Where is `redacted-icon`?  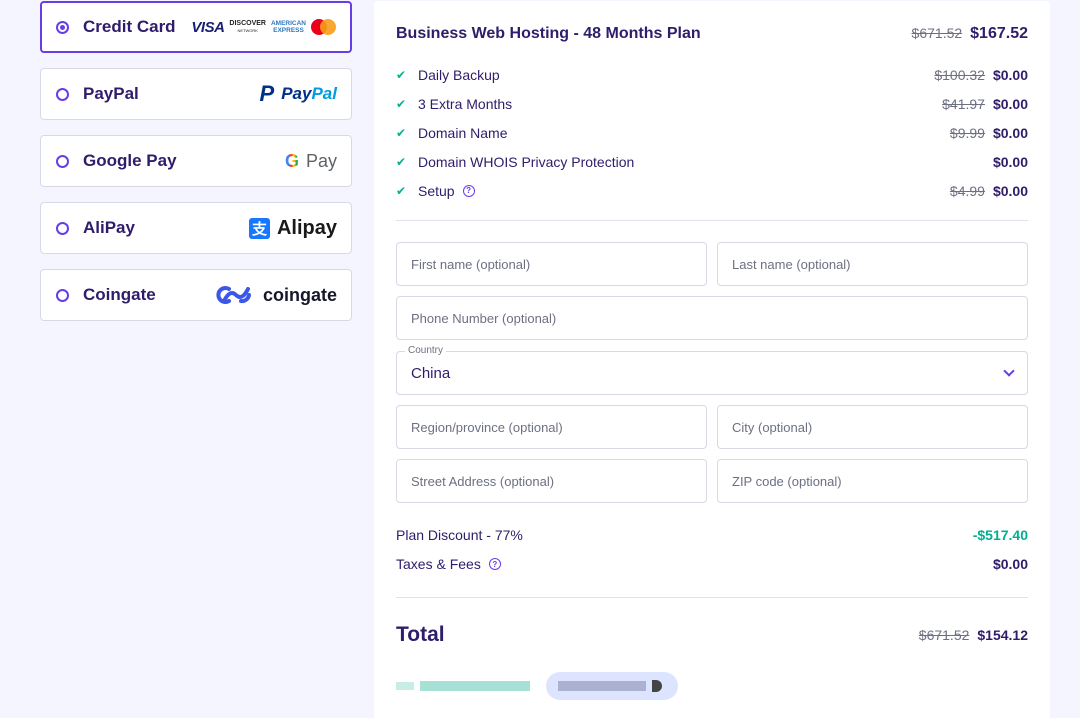
redacted-icon is located at coordinates (657, 686).